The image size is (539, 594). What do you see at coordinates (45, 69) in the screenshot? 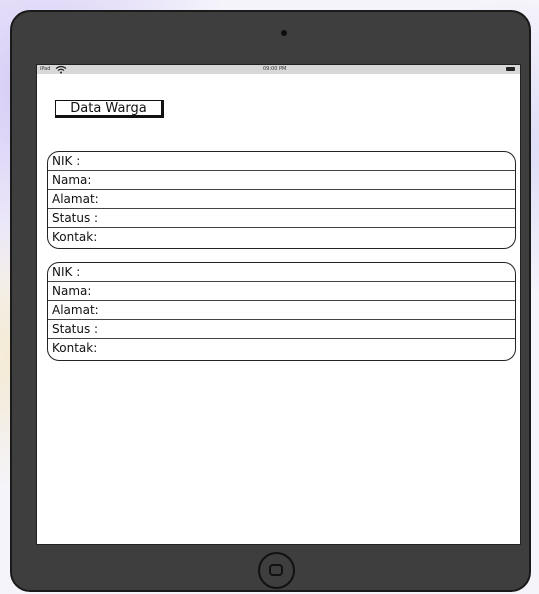
I see `carrier-label: iPad` at bounding box center [45, 69].